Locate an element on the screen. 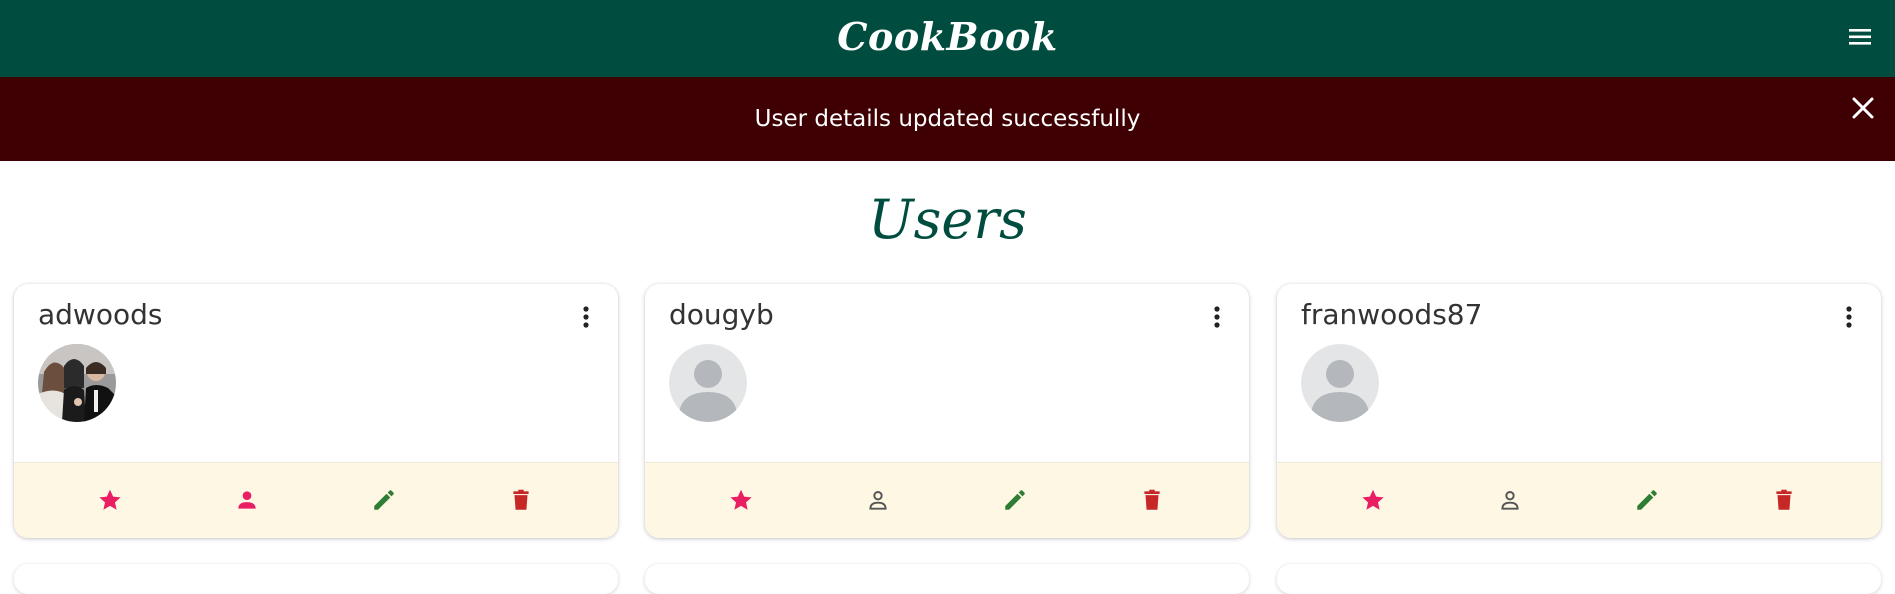 The width and height of the screenshot is (1895, 594). hamburger-menu-icon is located at coordinates (1860, 37).